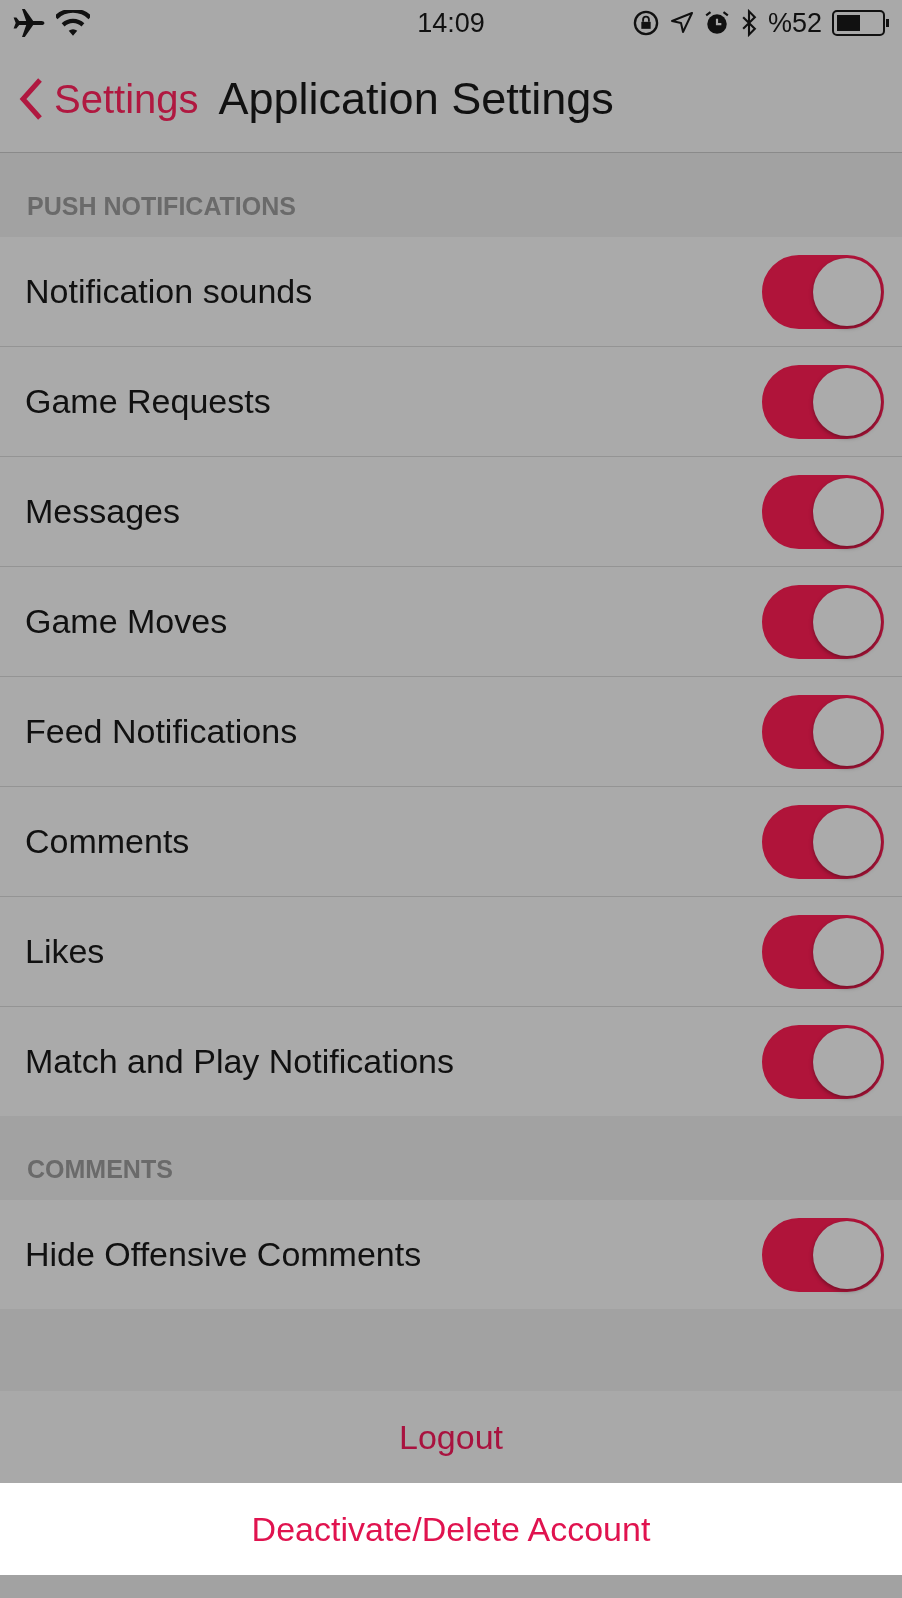 This screenshot has width=902, height=1598. Describe the element at coordinates (31, 99) in the screenshot. I see `chevron-left-icon` at that location.